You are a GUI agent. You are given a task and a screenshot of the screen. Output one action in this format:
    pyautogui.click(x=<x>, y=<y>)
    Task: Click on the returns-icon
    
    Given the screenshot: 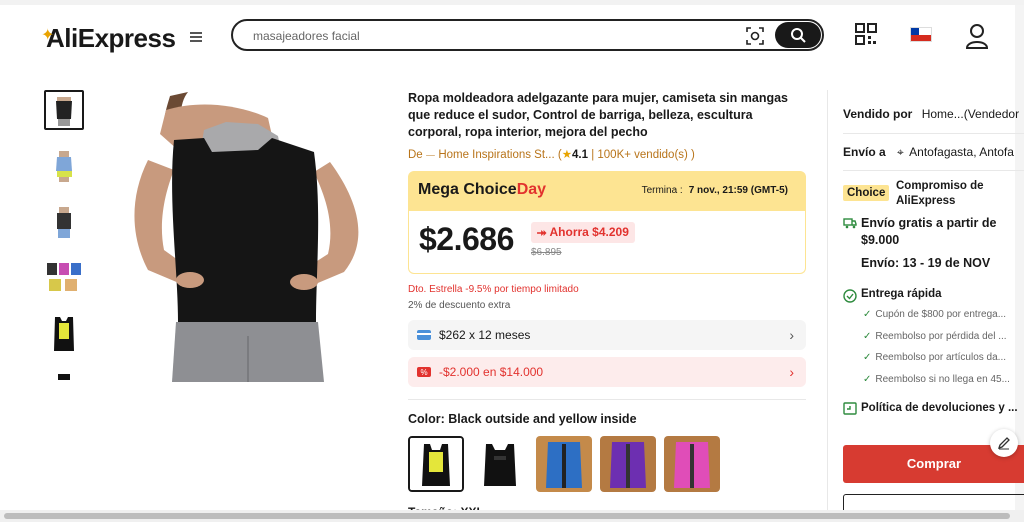 What is the action you would take?
    pyautogui.click(x=850, y=408)
    